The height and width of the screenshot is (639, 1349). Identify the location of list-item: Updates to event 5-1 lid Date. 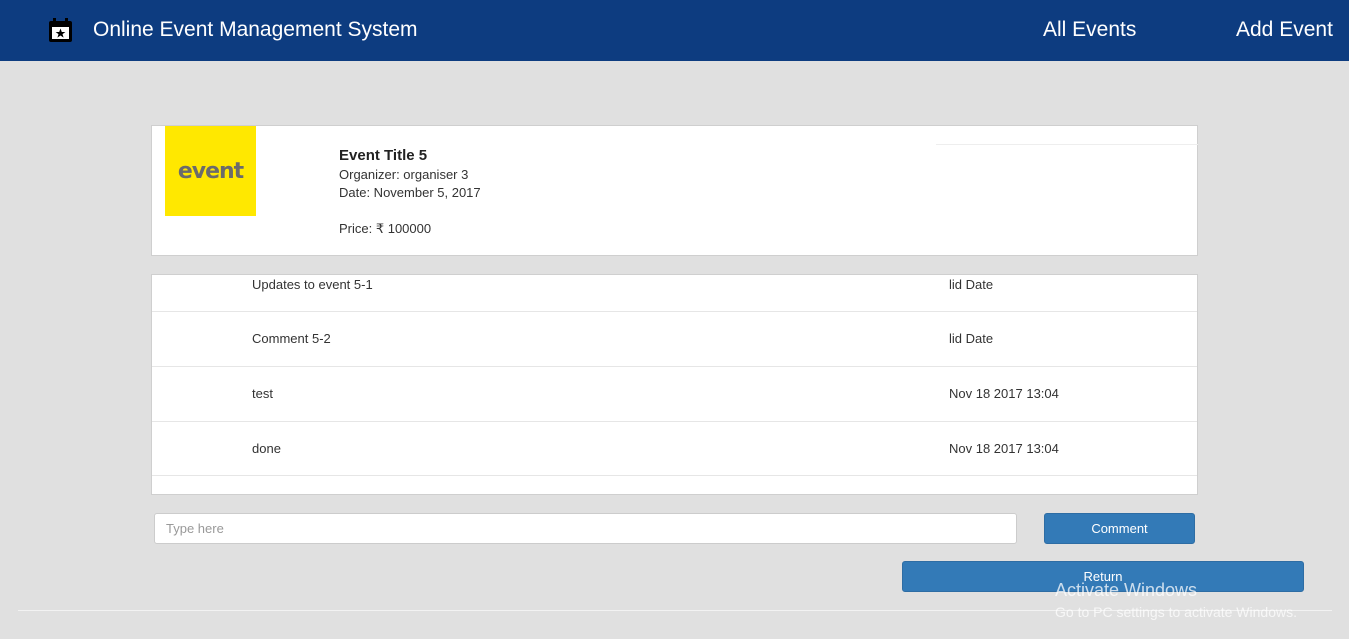
(674, 293).